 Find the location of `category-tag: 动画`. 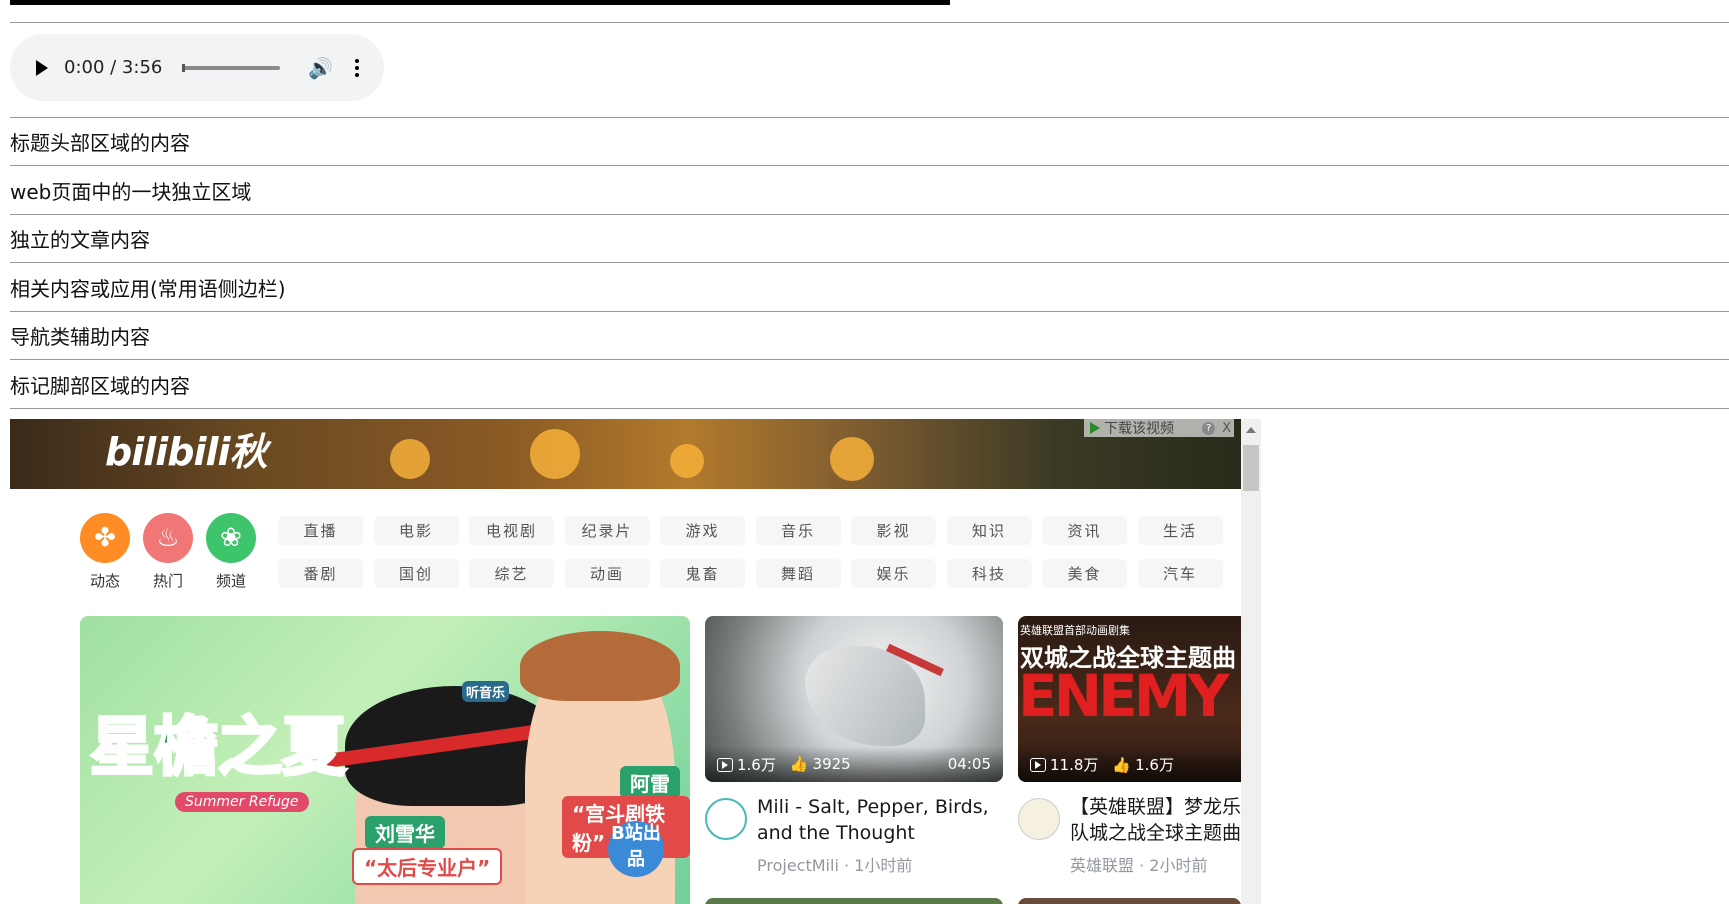

category-tag: 动画 is located at coordinates (607, 573).